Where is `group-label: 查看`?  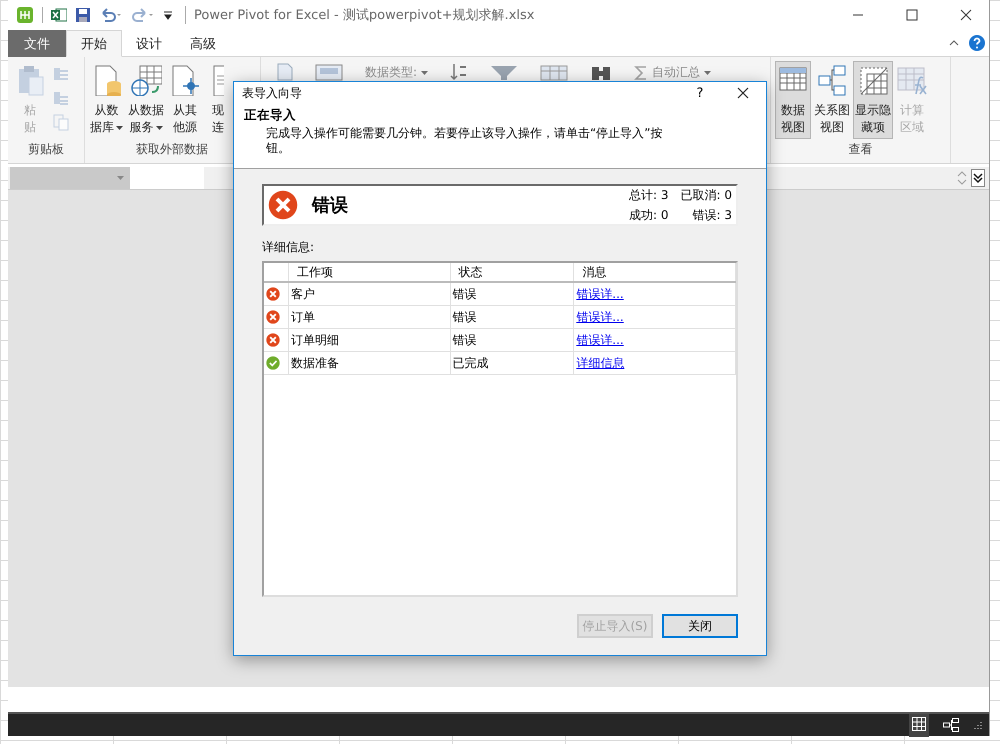 group-label: 查看 is located at coordinates (861, 149).